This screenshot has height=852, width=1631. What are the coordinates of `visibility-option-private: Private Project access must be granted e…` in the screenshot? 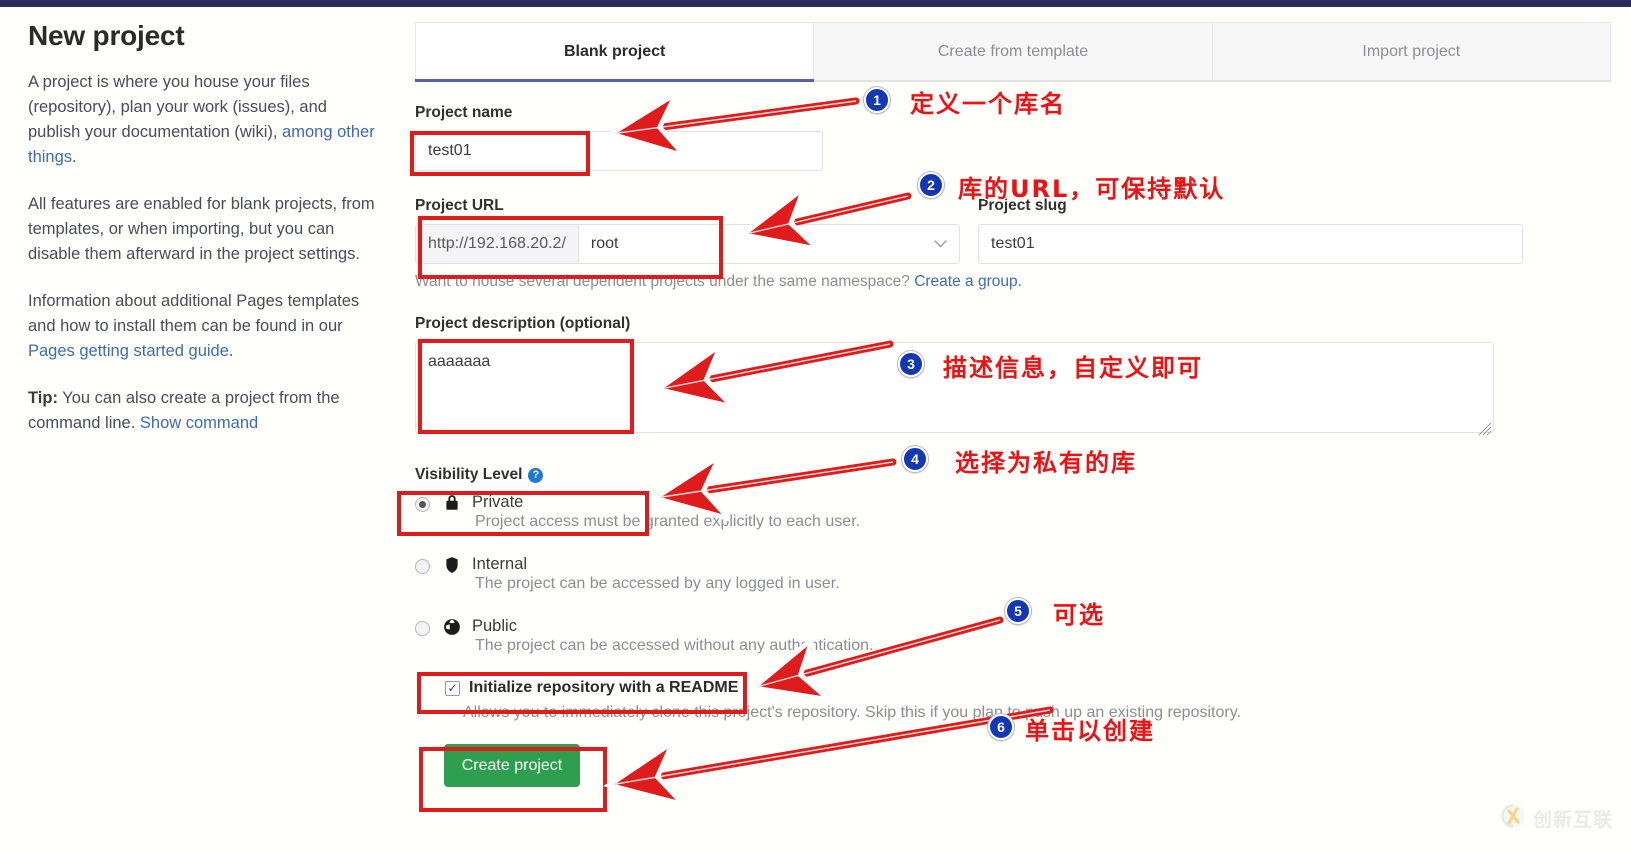 It's located at (1013, 512).